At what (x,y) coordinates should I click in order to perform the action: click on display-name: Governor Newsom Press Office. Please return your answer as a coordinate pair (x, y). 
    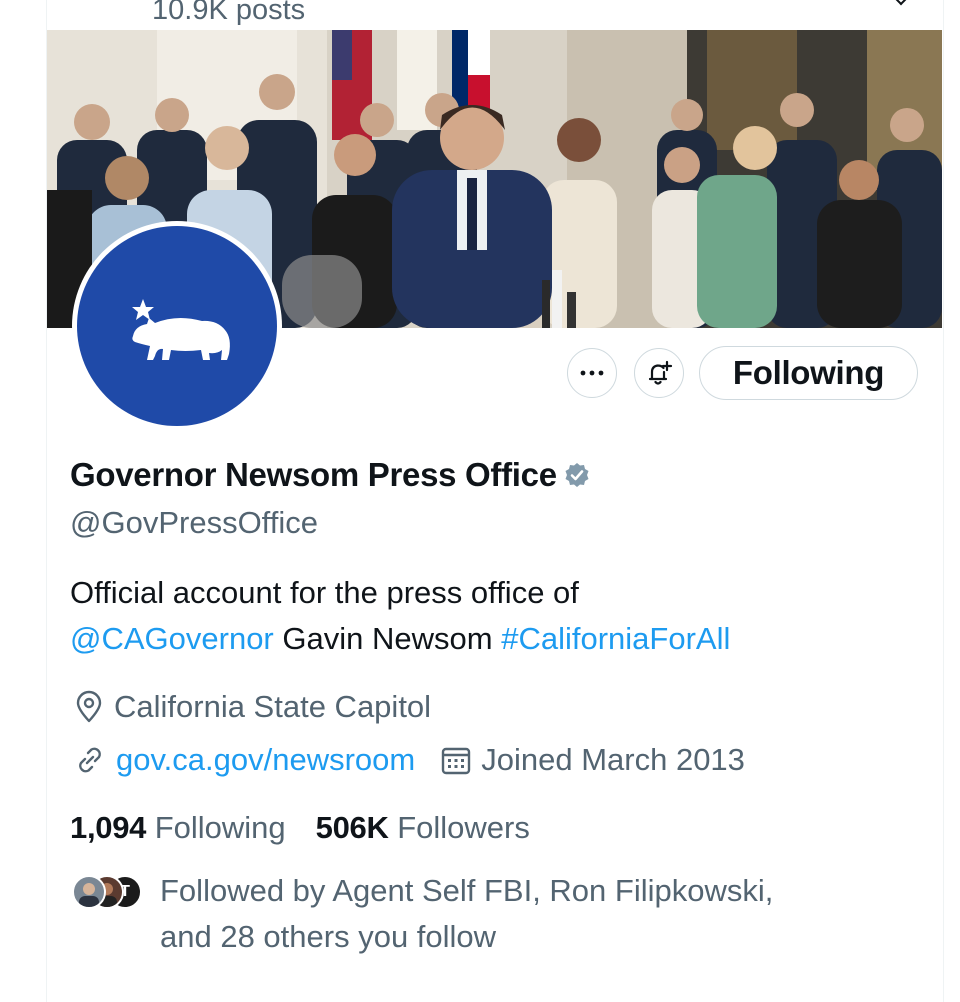
    Looking at the image, I should click on (330, 475).